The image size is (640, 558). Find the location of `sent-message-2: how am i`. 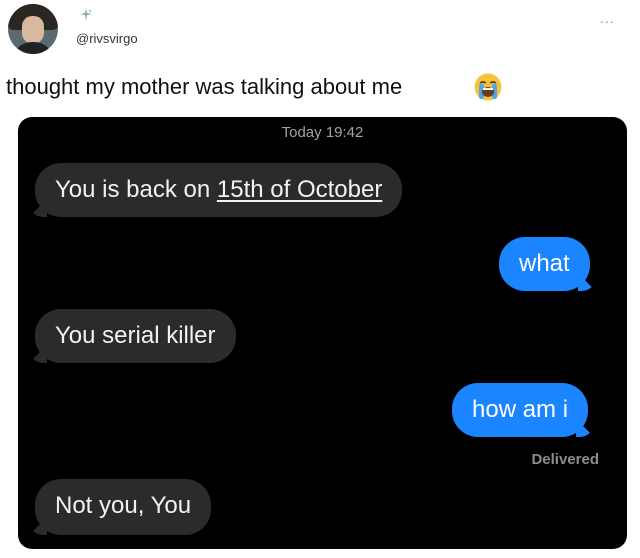

sent-message-2: how am i is located at coordinates (520, 410).